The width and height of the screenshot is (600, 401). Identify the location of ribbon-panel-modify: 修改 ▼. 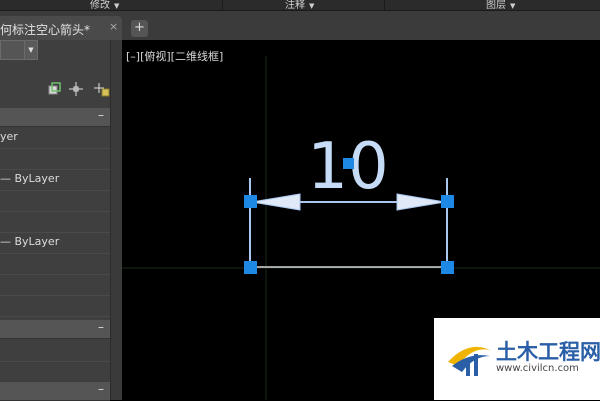
(104, 5).